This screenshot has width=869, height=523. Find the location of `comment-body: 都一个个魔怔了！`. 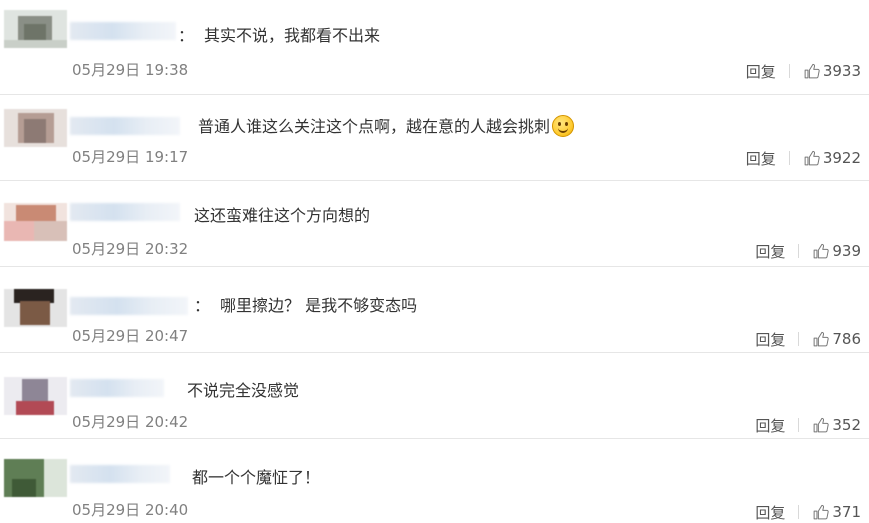

comment-body: 都一个个魔怔了！ is located at coordinates (256, 477).